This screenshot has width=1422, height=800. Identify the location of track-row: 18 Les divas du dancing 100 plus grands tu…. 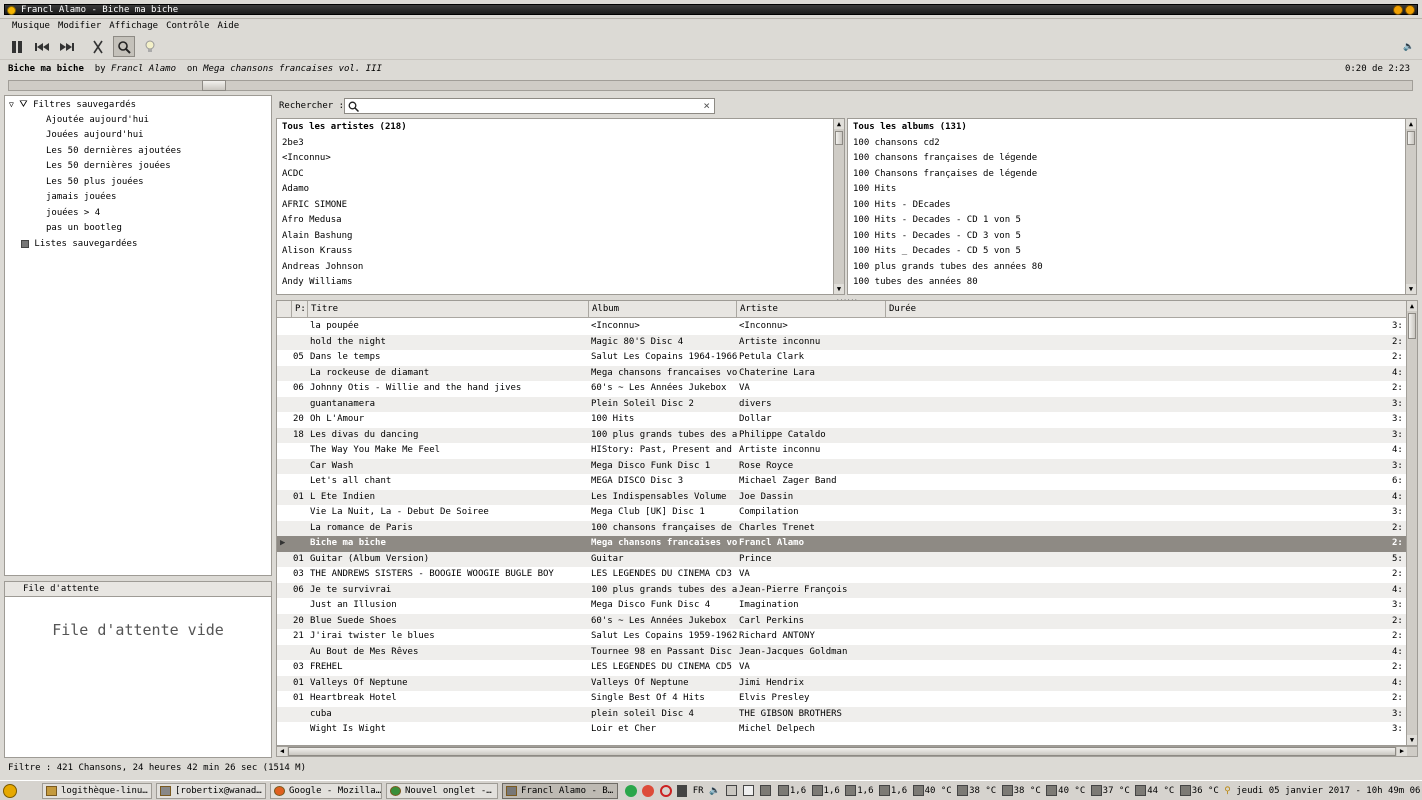
(842, 435).